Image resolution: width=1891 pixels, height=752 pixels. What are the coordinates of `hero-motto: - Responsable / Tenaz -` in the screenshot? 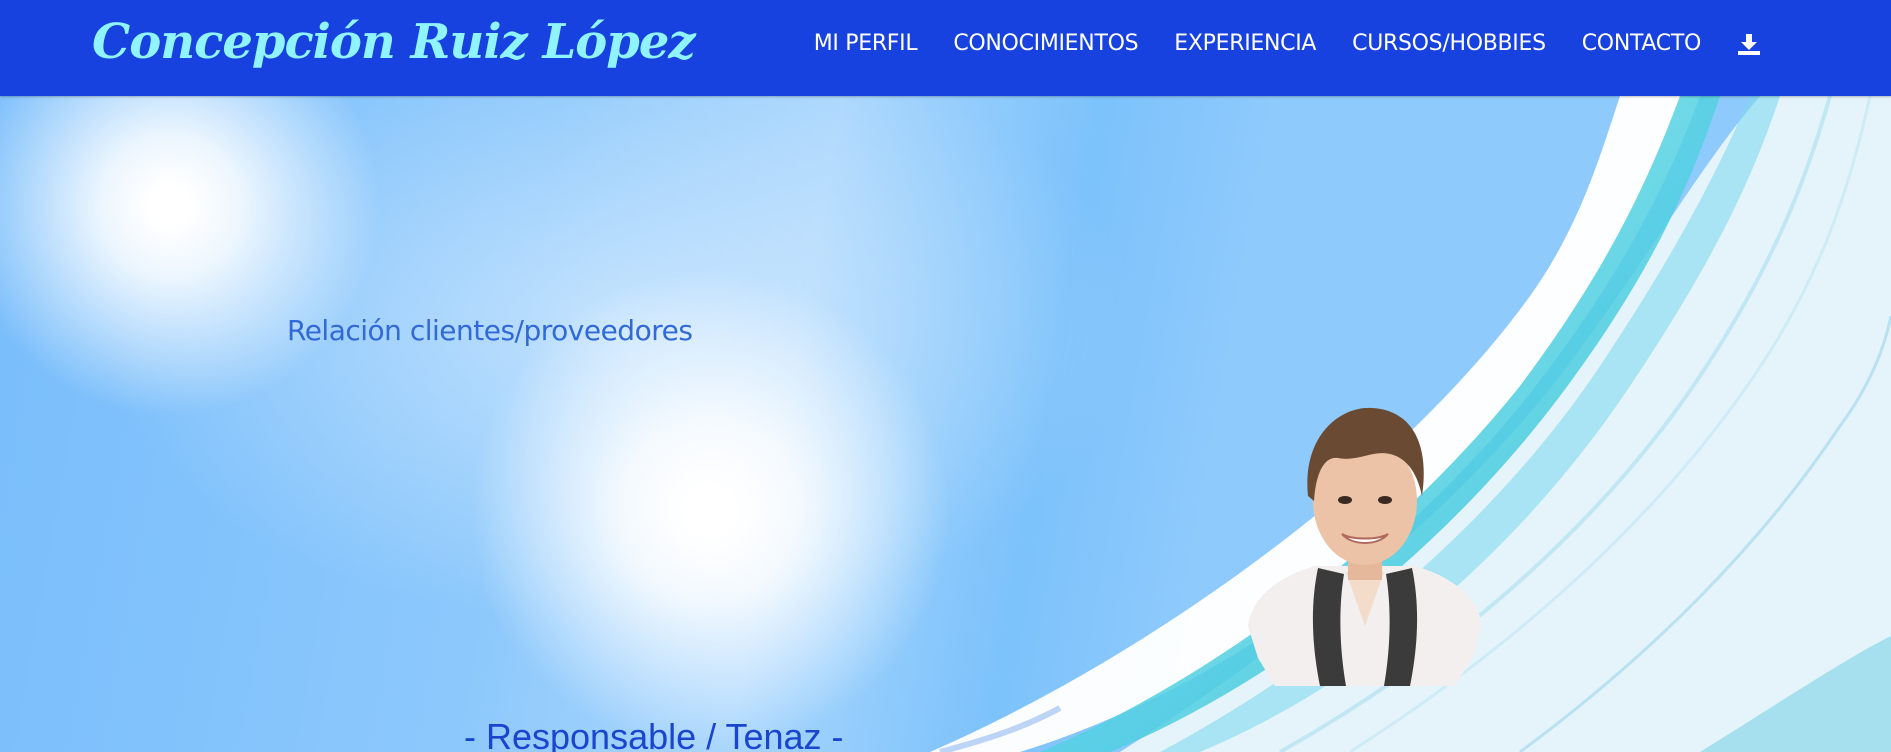 It's located at (654, 734).